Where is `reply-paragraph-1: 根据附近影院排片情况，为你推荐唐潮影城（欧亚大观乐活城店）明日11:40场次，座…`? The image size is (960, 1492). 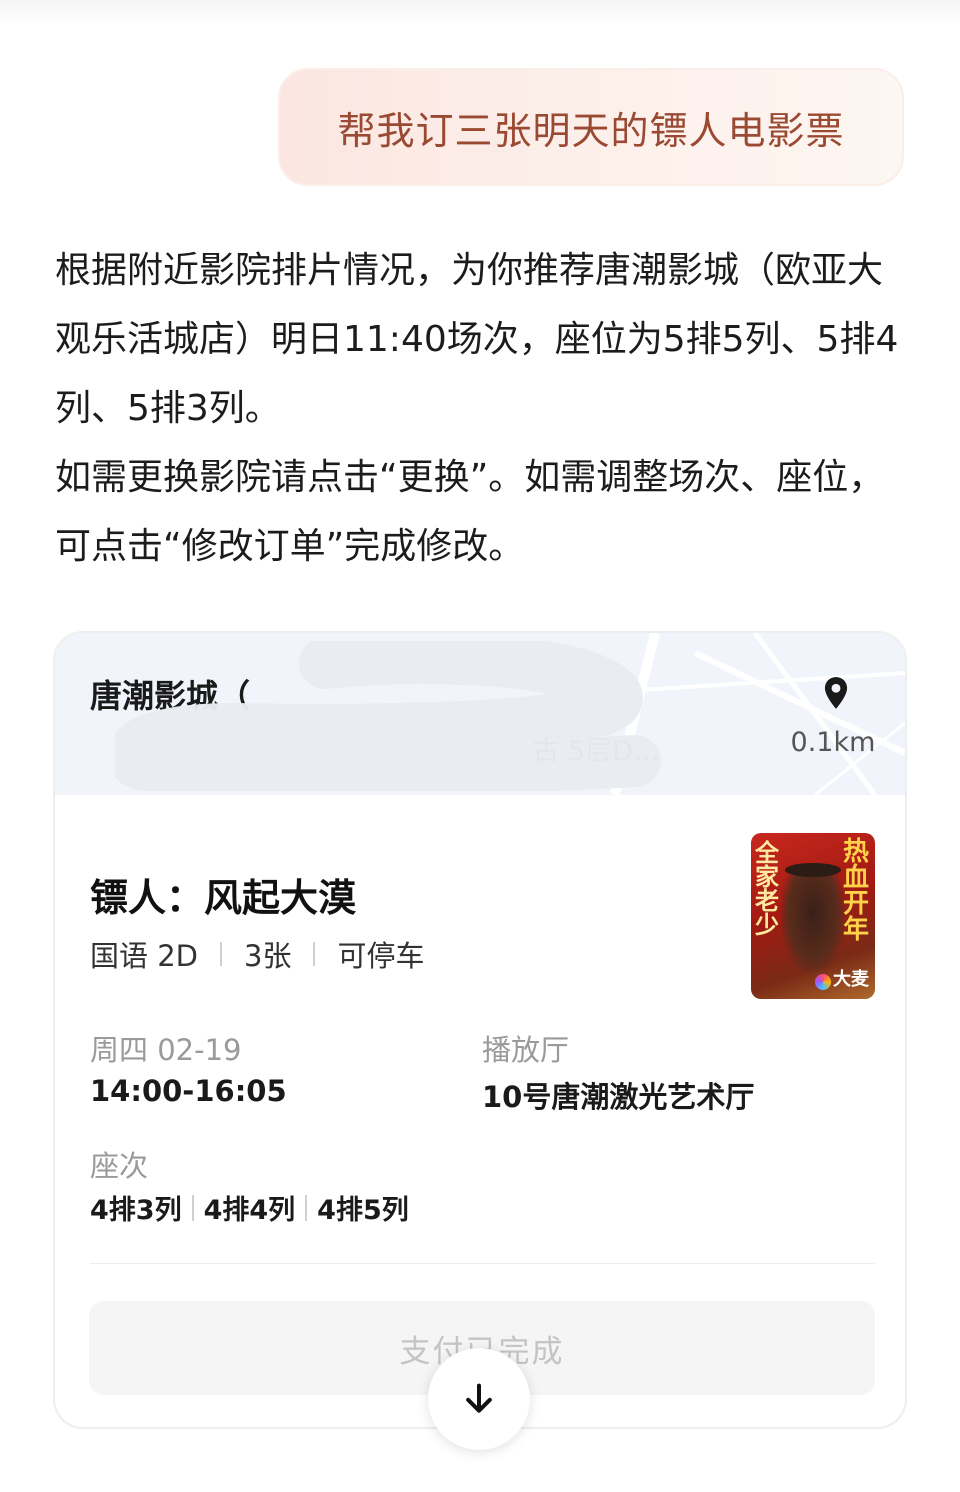 reply-paragraph-1: 根据附近影院排片情况，为你推荐唐潮影城（欧亚大观乐活城店）明日11:40场次，座… is located at coordinates (477, 339).